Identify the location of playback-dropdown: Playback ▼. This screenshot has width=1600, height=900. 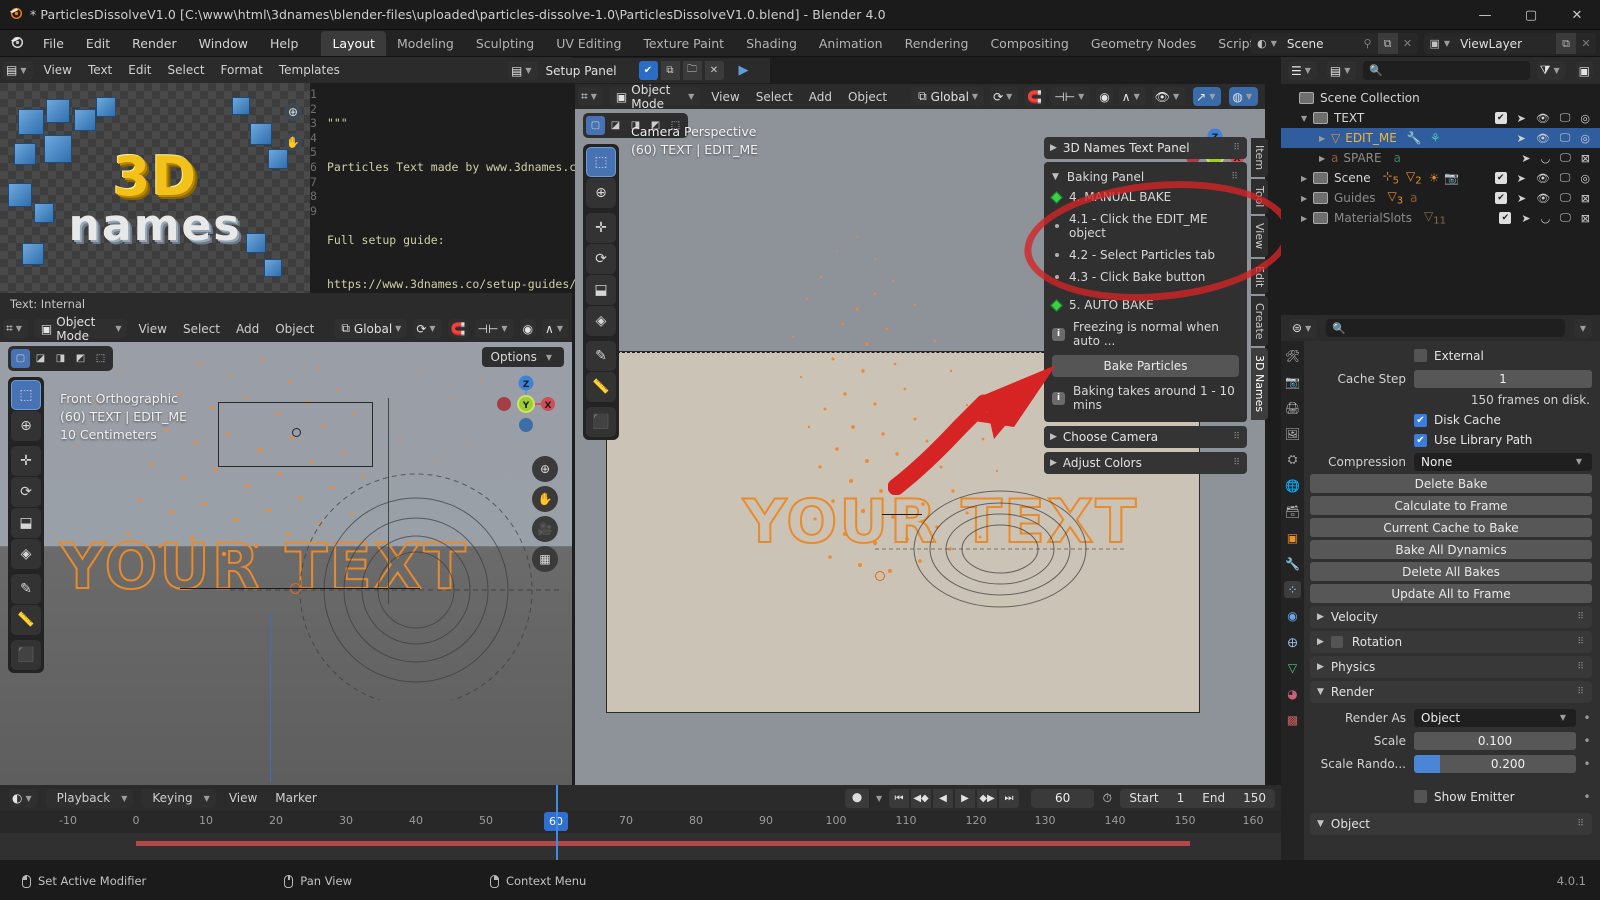
(89, 798).